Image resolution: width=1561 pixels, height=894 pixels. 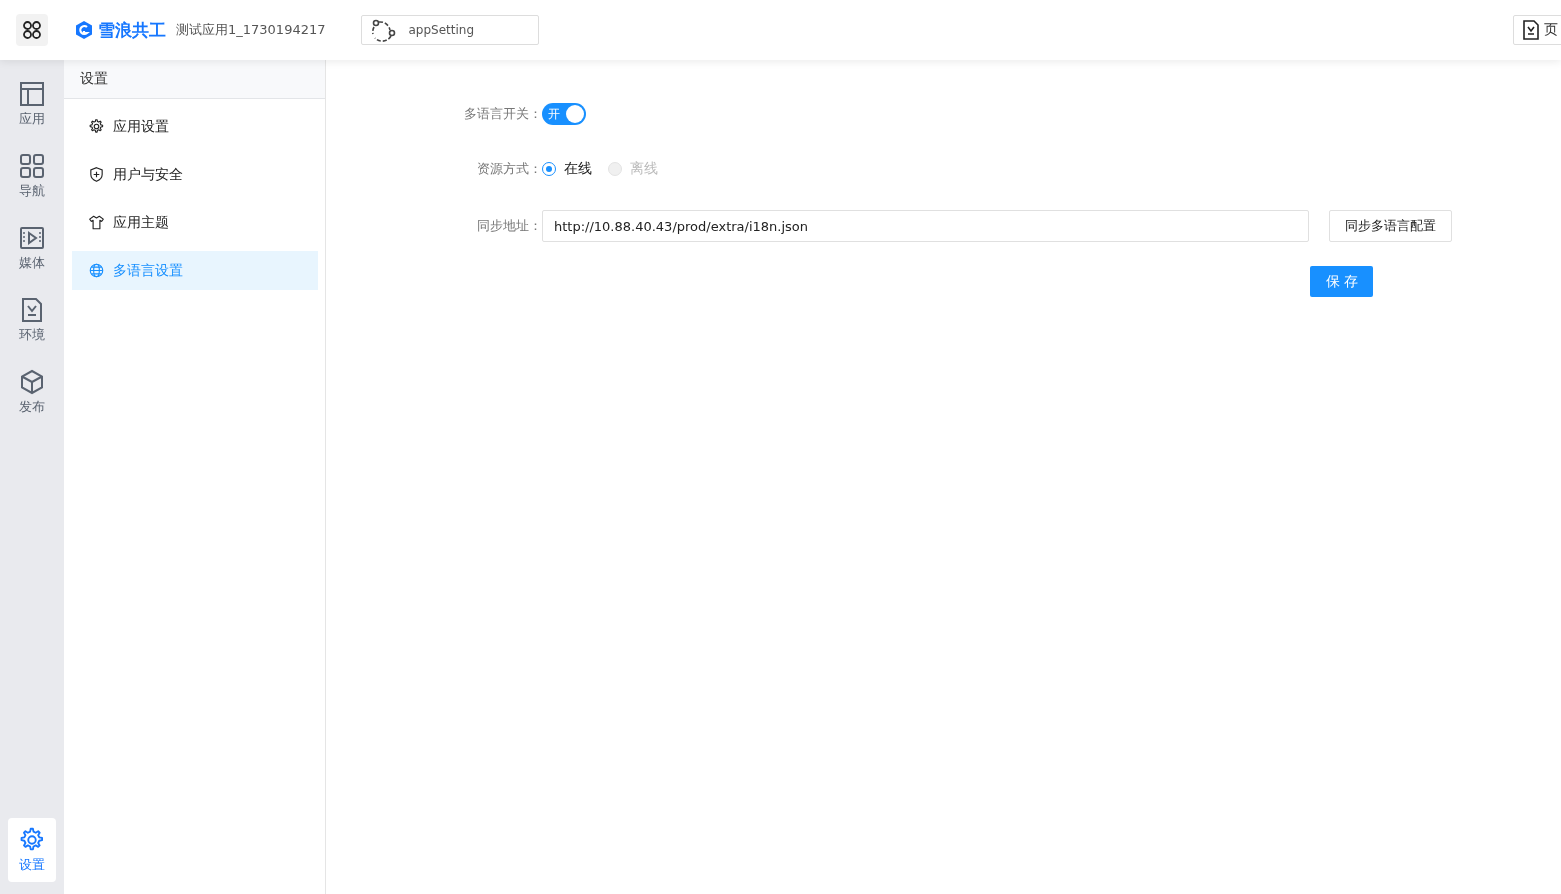 What do you see at coordinates (509, 226) in the screenshot?
I see `field-label: 同步地址：` at bounding box center [509, 226].